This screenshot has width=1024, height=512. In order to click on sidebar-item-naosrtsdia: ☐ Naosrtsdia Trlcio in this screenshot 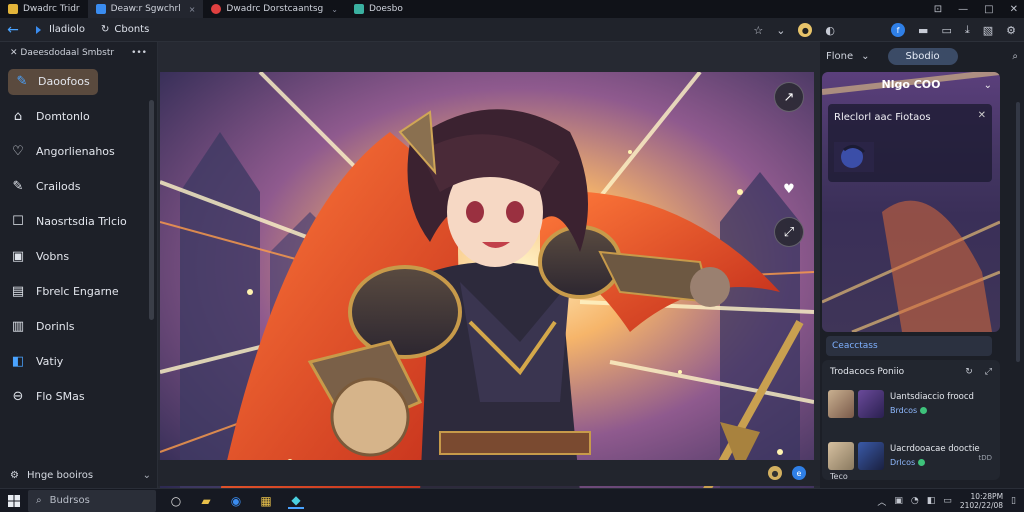, I will do `click(78, 221)`.